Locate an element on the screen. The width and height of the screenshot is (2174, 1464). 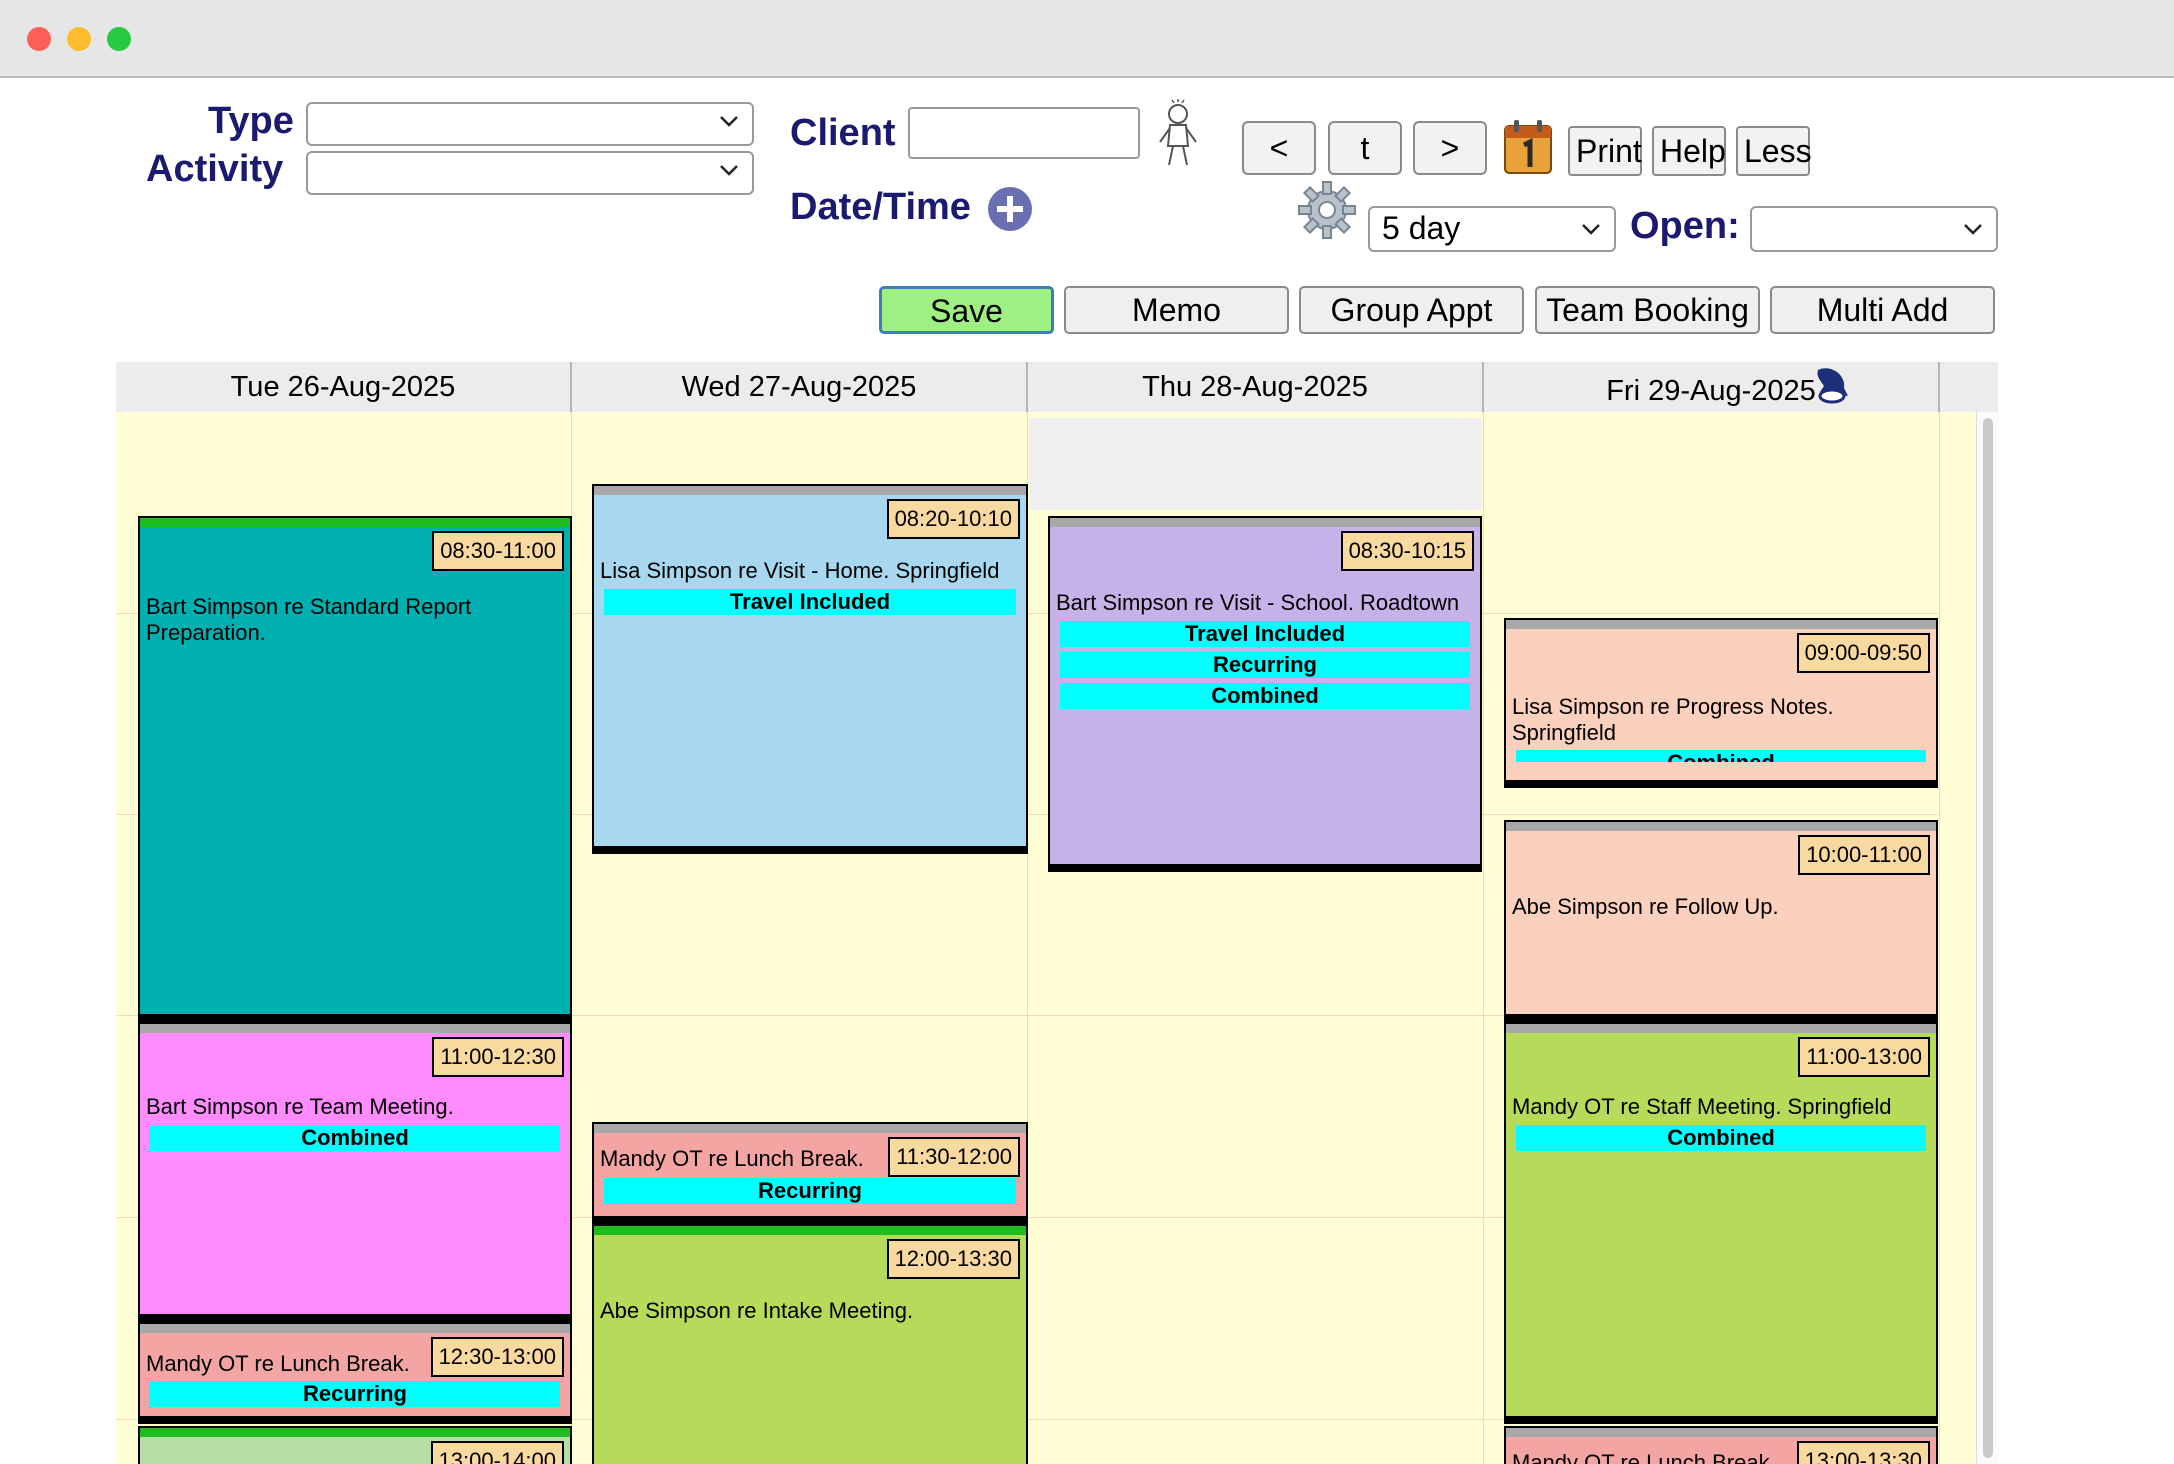
activity-select is located at coordinates (530, 173).